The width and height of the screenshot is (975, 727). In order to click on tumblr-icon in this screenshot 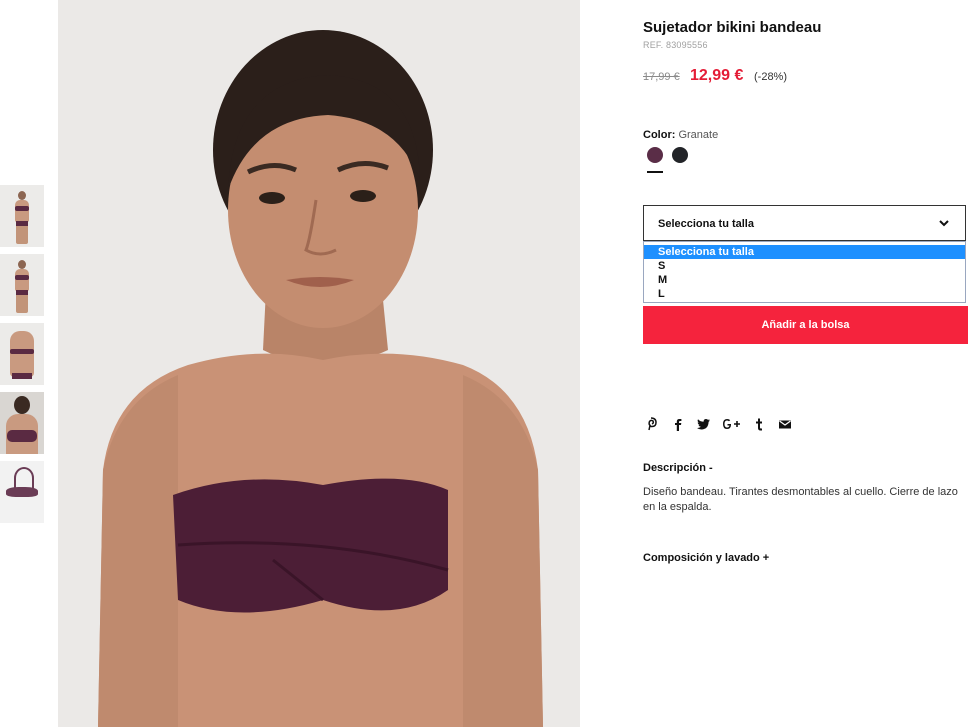, I will do `click(759, 424)`.